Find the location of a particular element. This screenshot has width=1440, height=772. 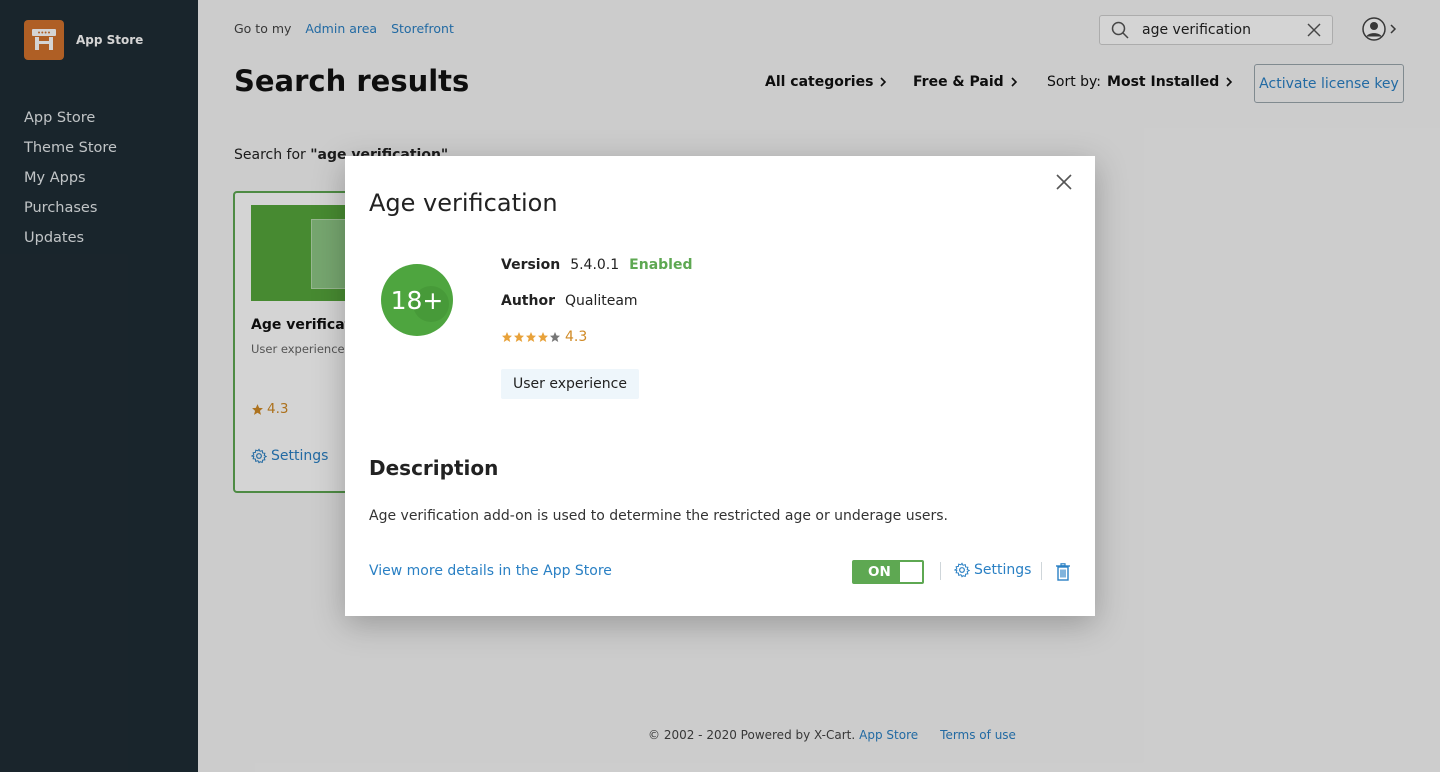

trash-icon is located at coordinates (1063, 572).